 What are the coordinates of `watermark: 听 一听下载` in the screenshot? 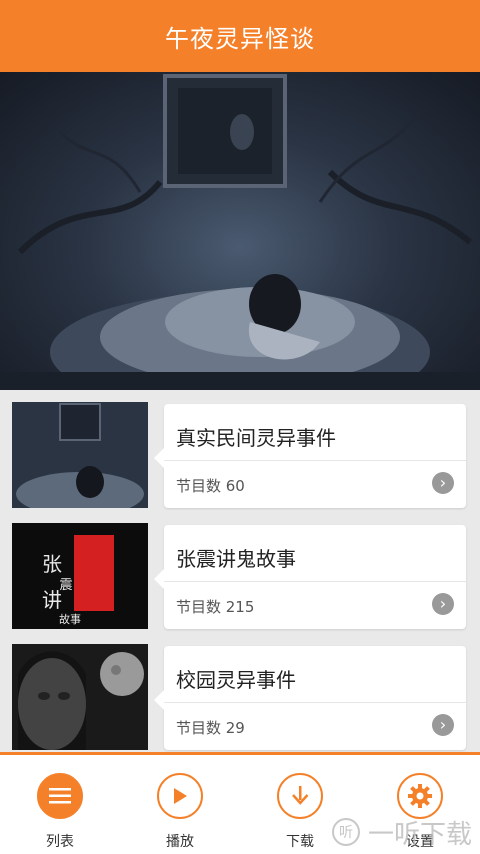 It's located at (406, 832).